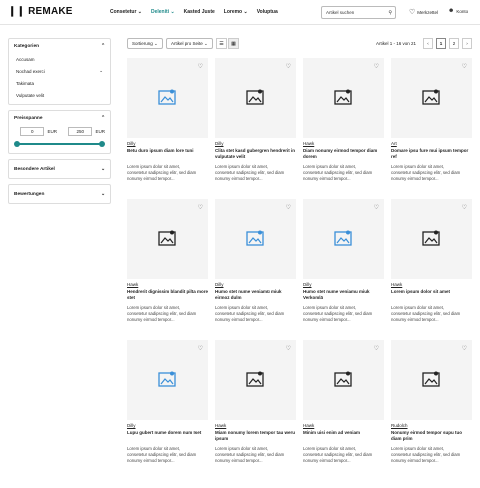  What do you see at coordinates (431, 154) in the screenshot?
I see `product-title: Domare ipsu fure mui ipsum tempor ref` at bounding box center [431, 154].